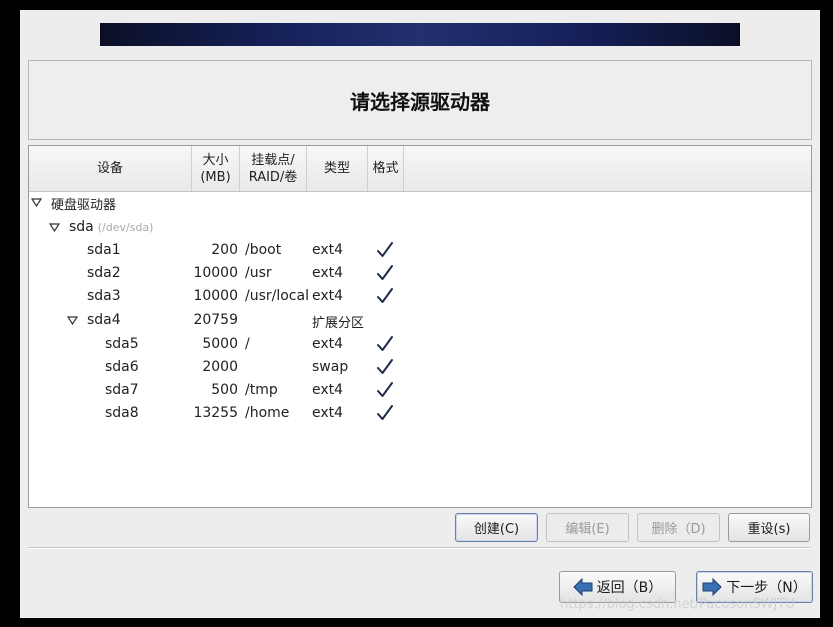  I want to click on arrow-left-icon, so click(582, 587).